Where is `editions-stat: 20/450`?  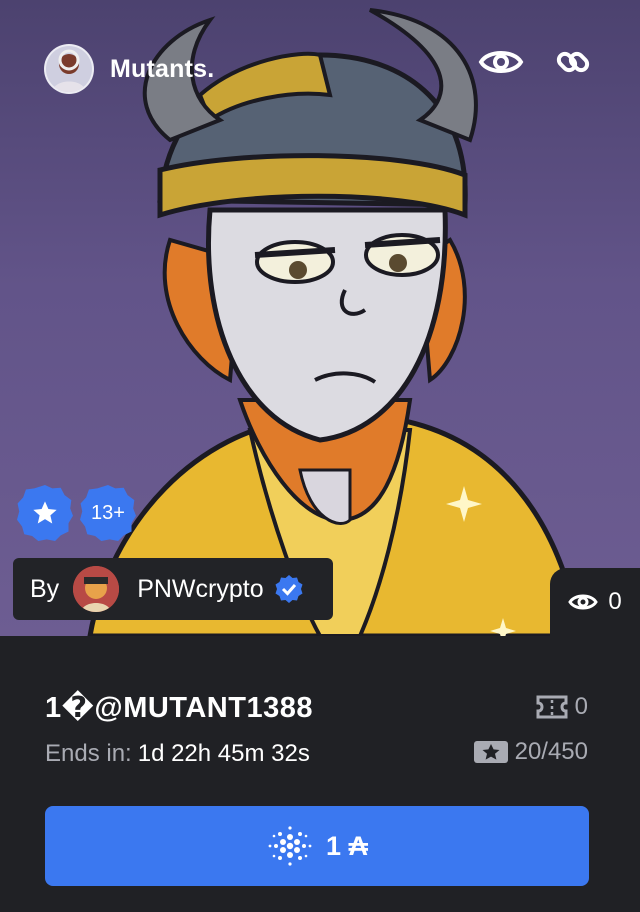
editions-stat: 20/450 is located at coordinates (530, 752).